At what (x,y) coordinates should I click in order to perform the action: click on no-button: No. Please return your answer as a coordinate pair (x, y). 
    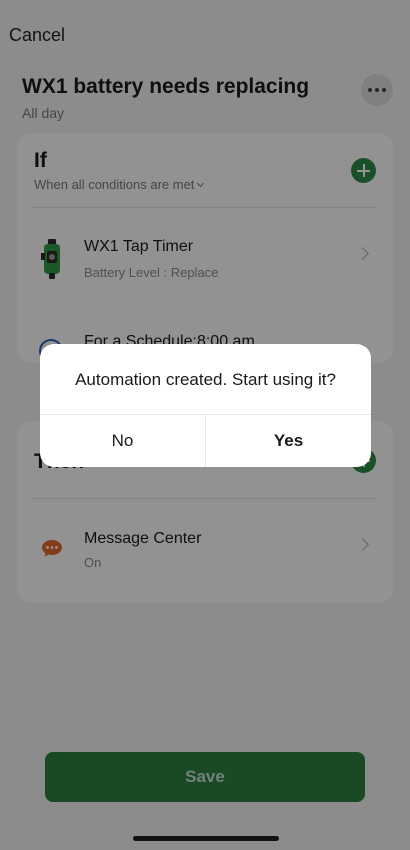
    Looking at the image, I should click on (122, 441).